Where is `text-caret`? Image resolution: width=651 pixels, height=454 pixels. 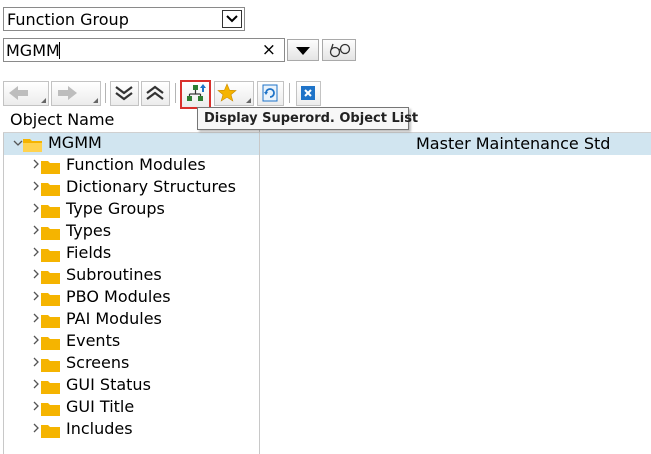
text-caret is located at coordinates (59, 50).